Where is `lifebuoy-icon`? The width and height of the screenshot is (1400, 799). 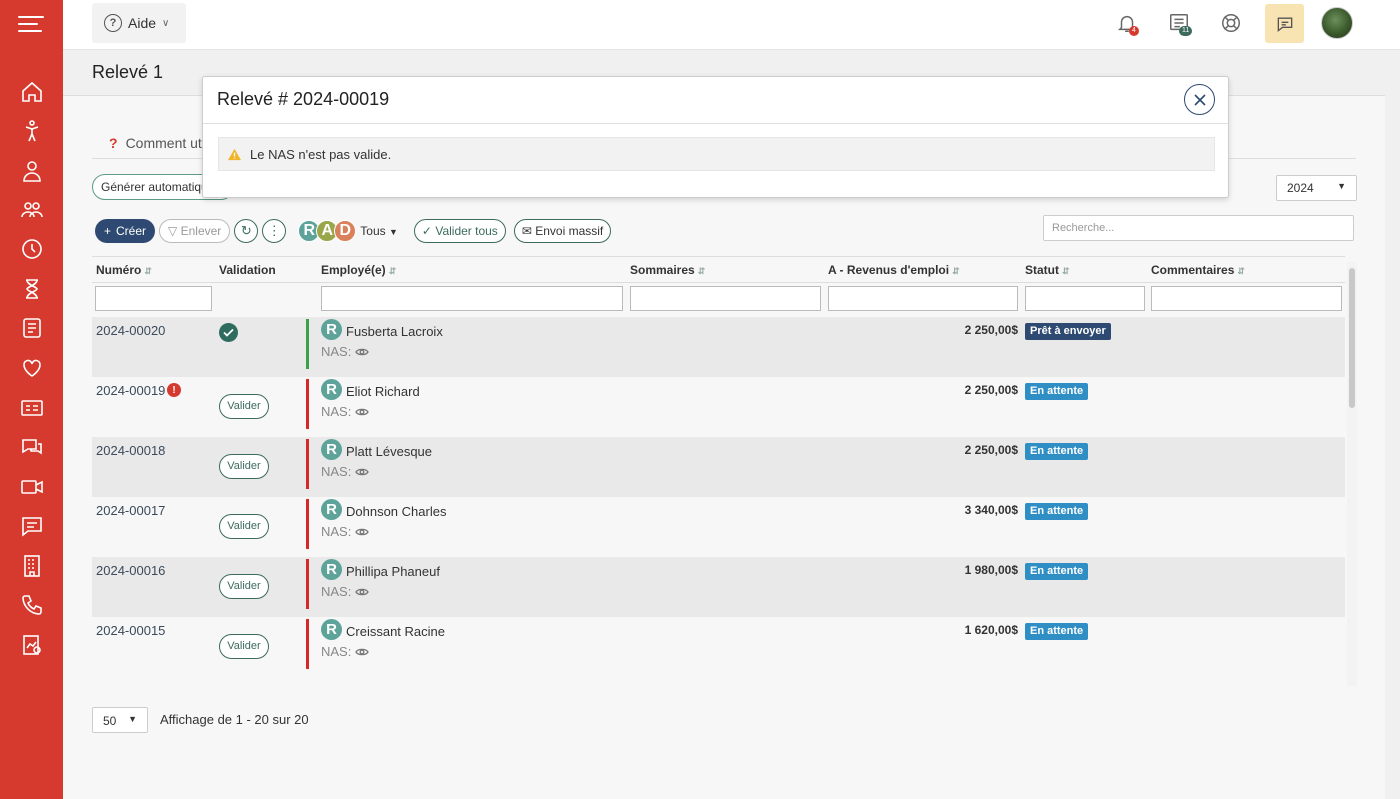 lifebuoy-icon is located at coordinates (1232, 24).